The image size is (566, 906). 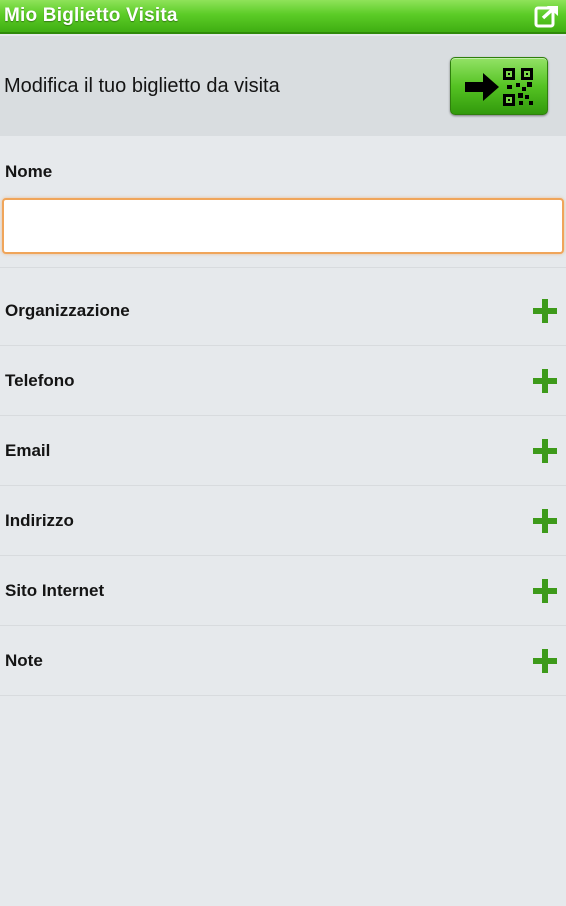 I want to click on section-divider, so click(x=283, y=267).